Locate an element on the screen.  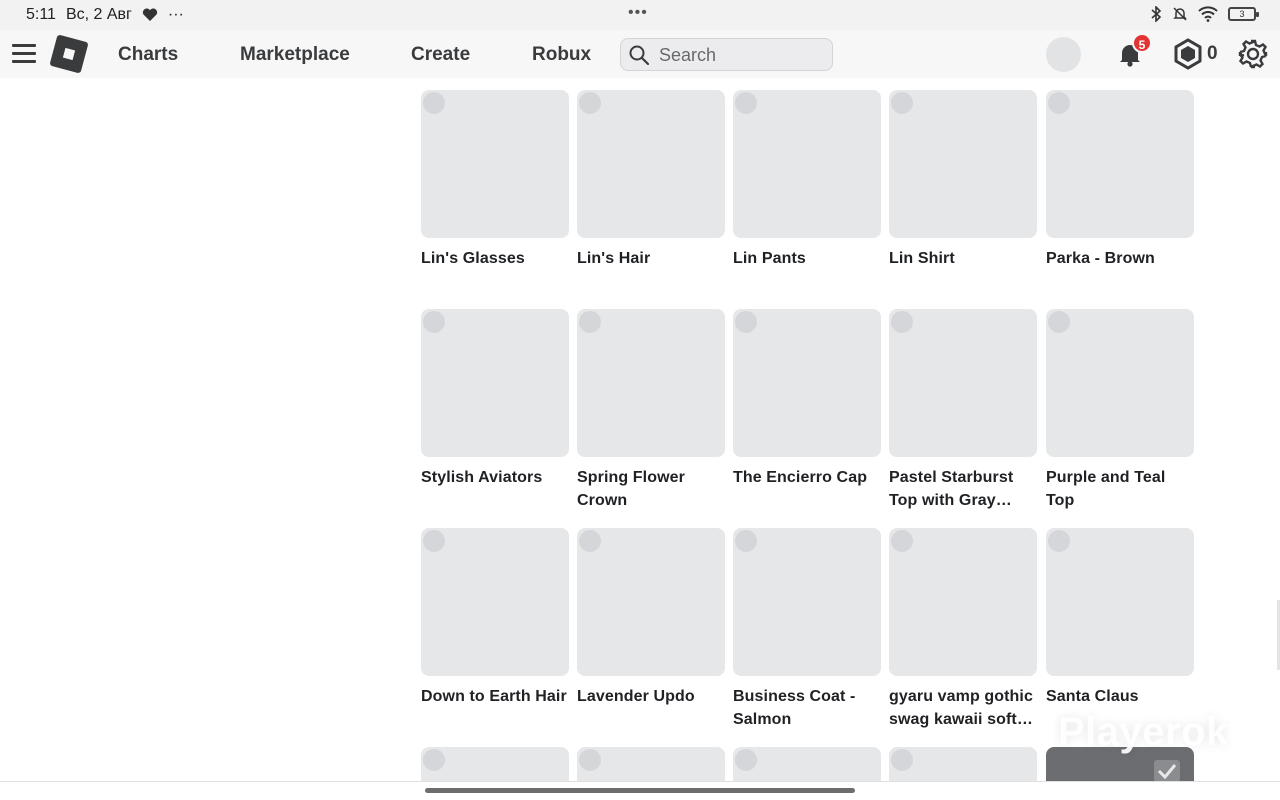
catalog-item: Lin's Glasses is located at coordinates (495, 180).